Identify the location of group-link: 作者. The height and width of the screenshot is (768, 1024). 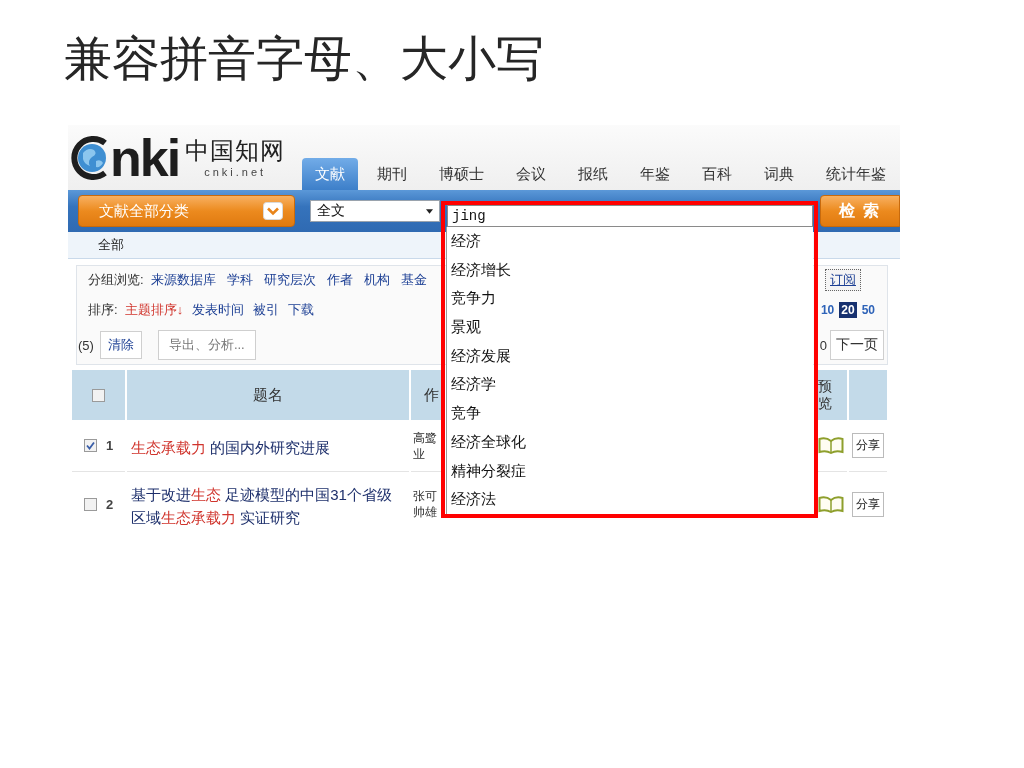
(339, 280).